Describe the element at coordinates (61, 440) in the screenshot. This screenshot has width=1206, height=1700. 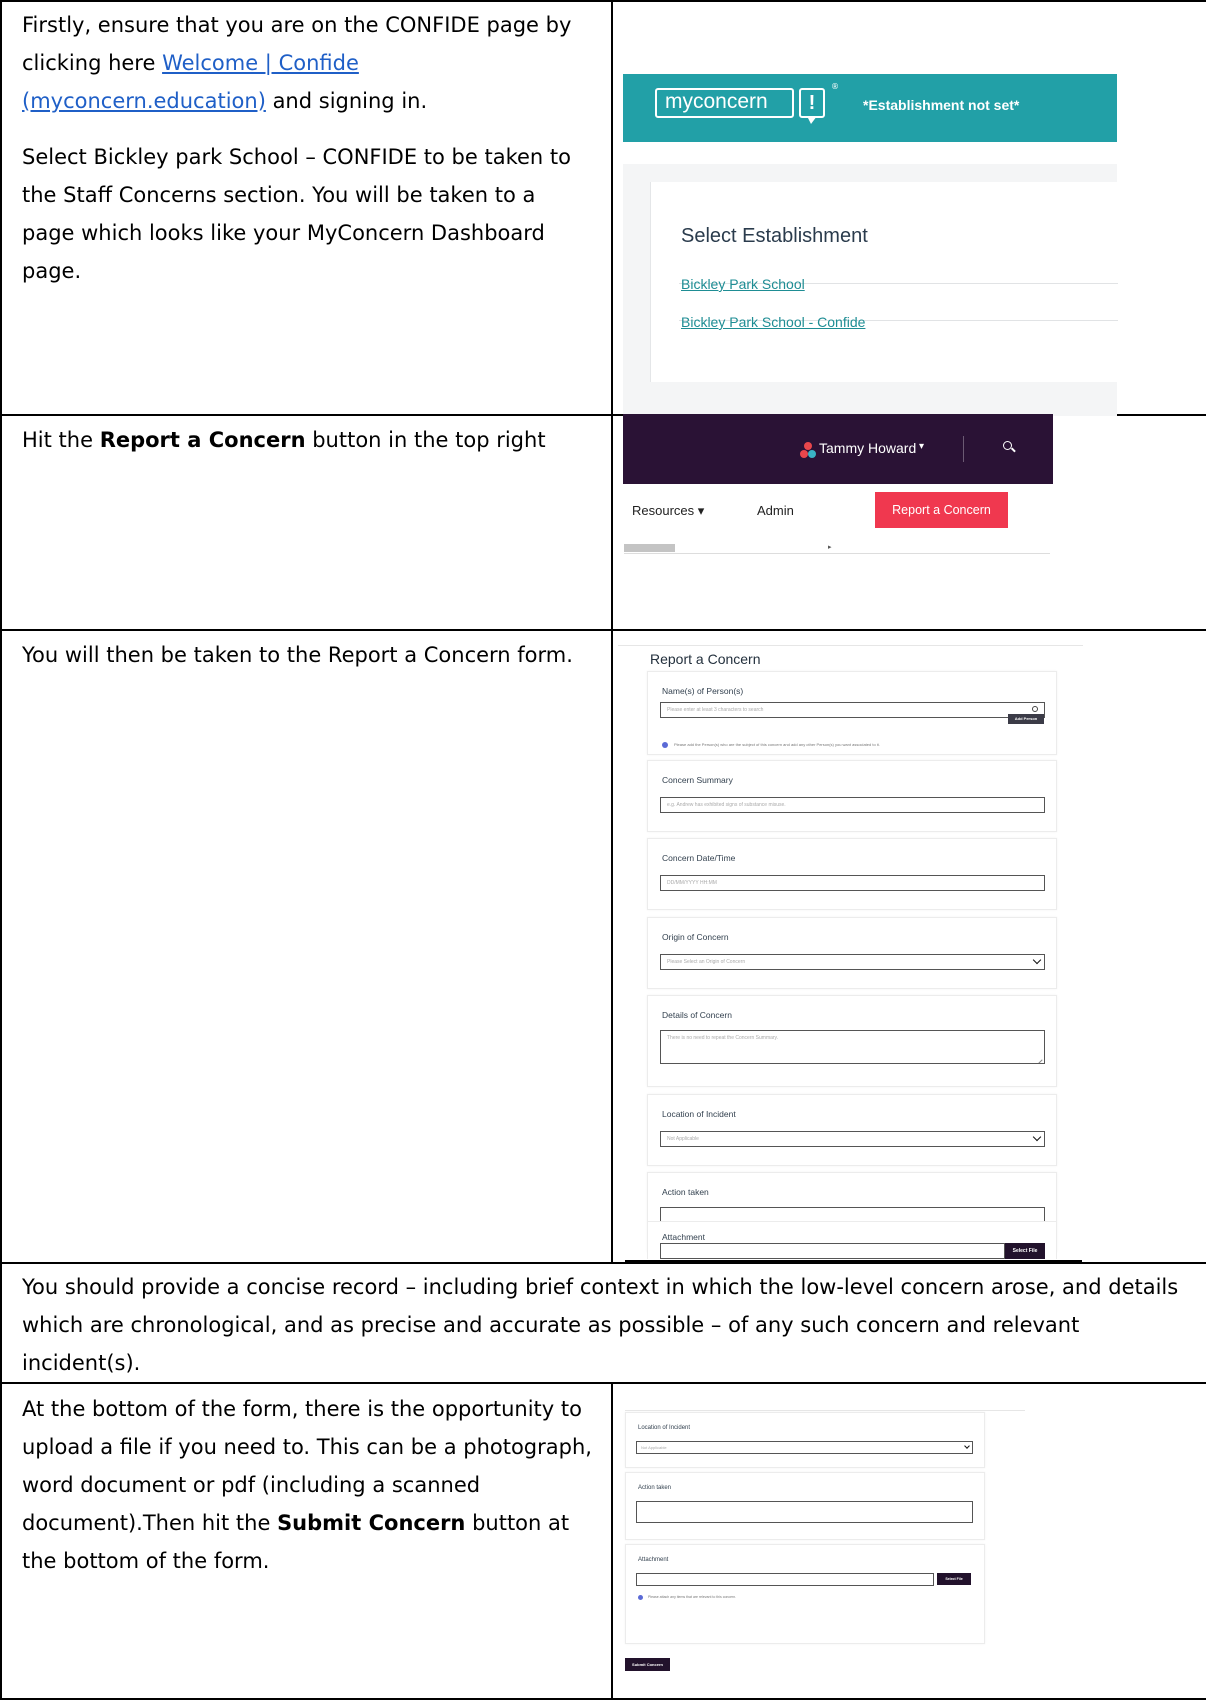
I see `row2-text-pre: Hit the` at that location.